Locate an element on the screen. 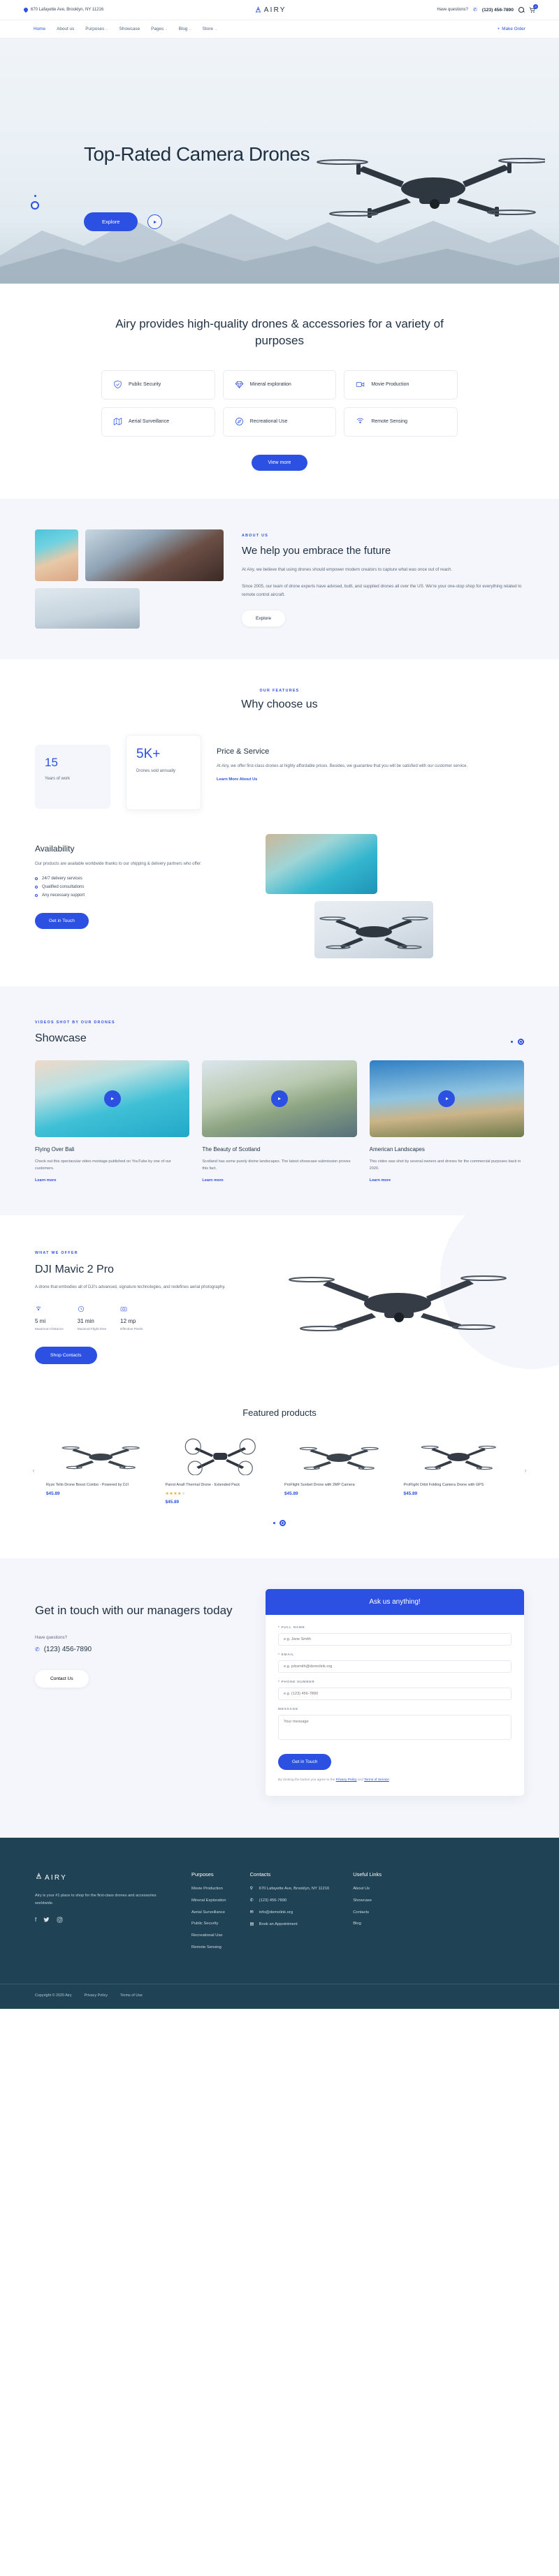 Image resolution: width=559 pixels, height=2576 pixels. instagram-icon is located at coordinates (60, 1920).